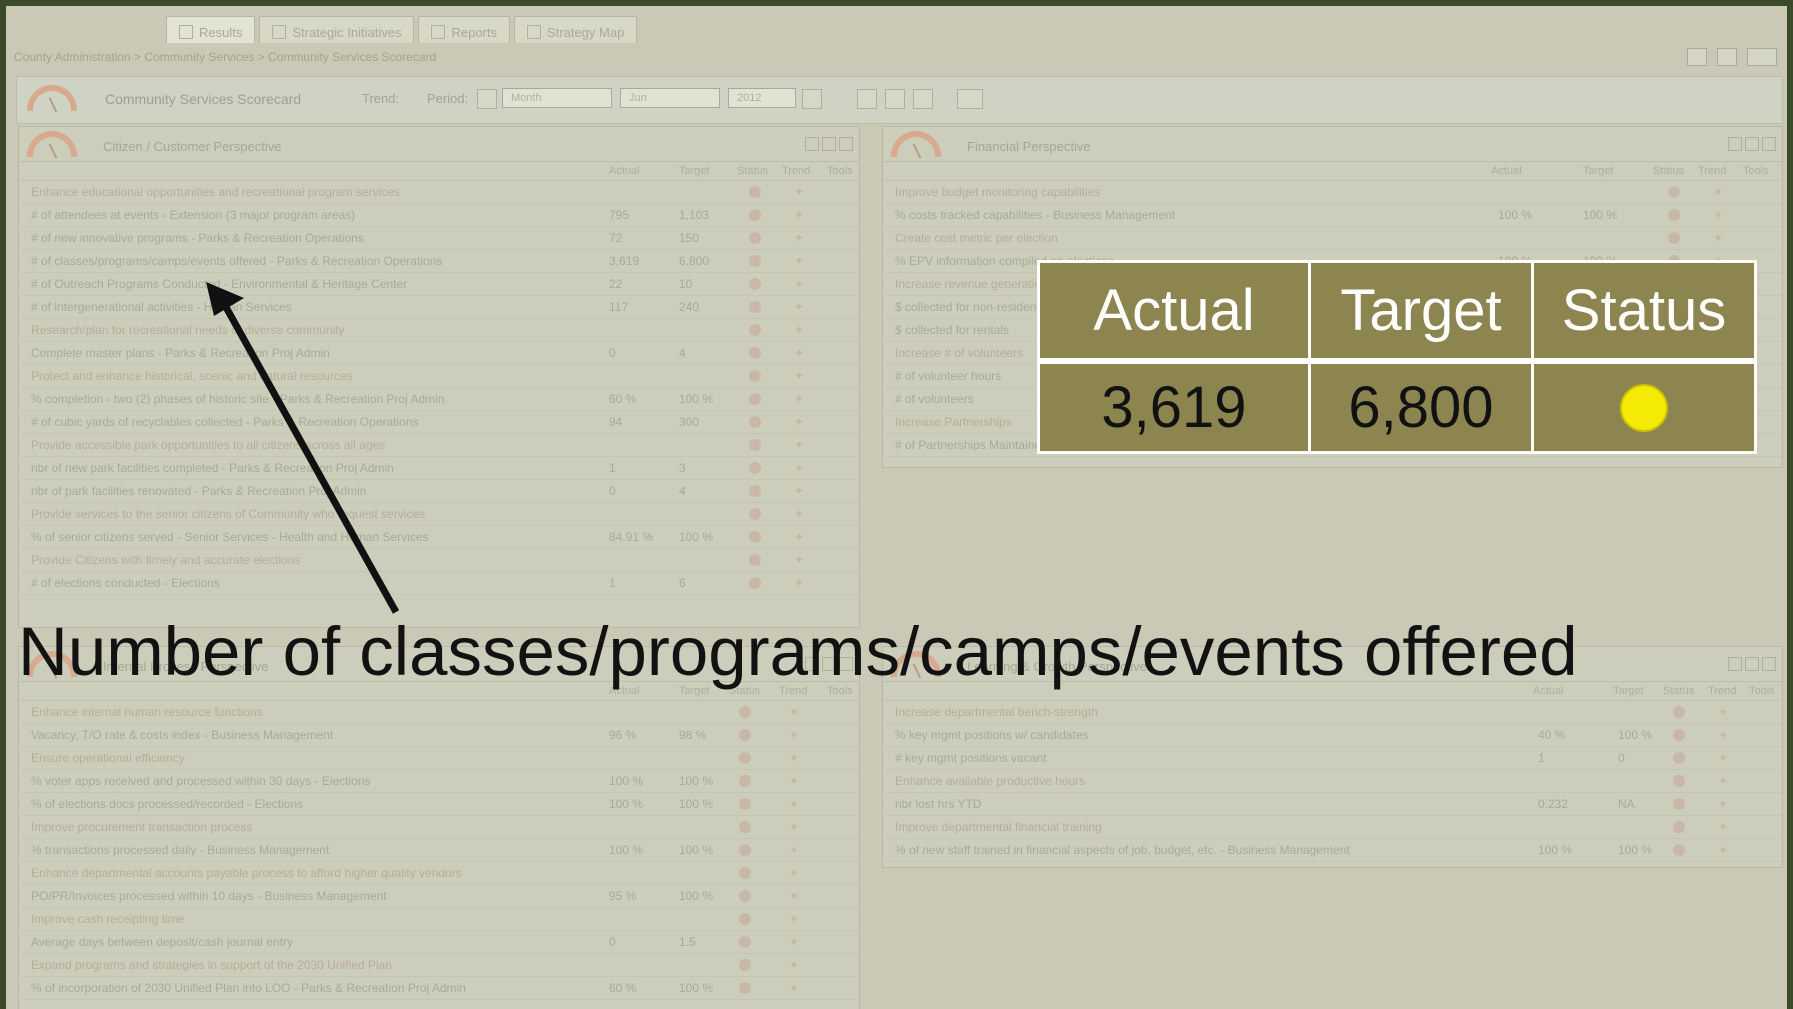 This screenshot has height=1009, width=1793. I want to click on callout-arrow, so click(303, 448).